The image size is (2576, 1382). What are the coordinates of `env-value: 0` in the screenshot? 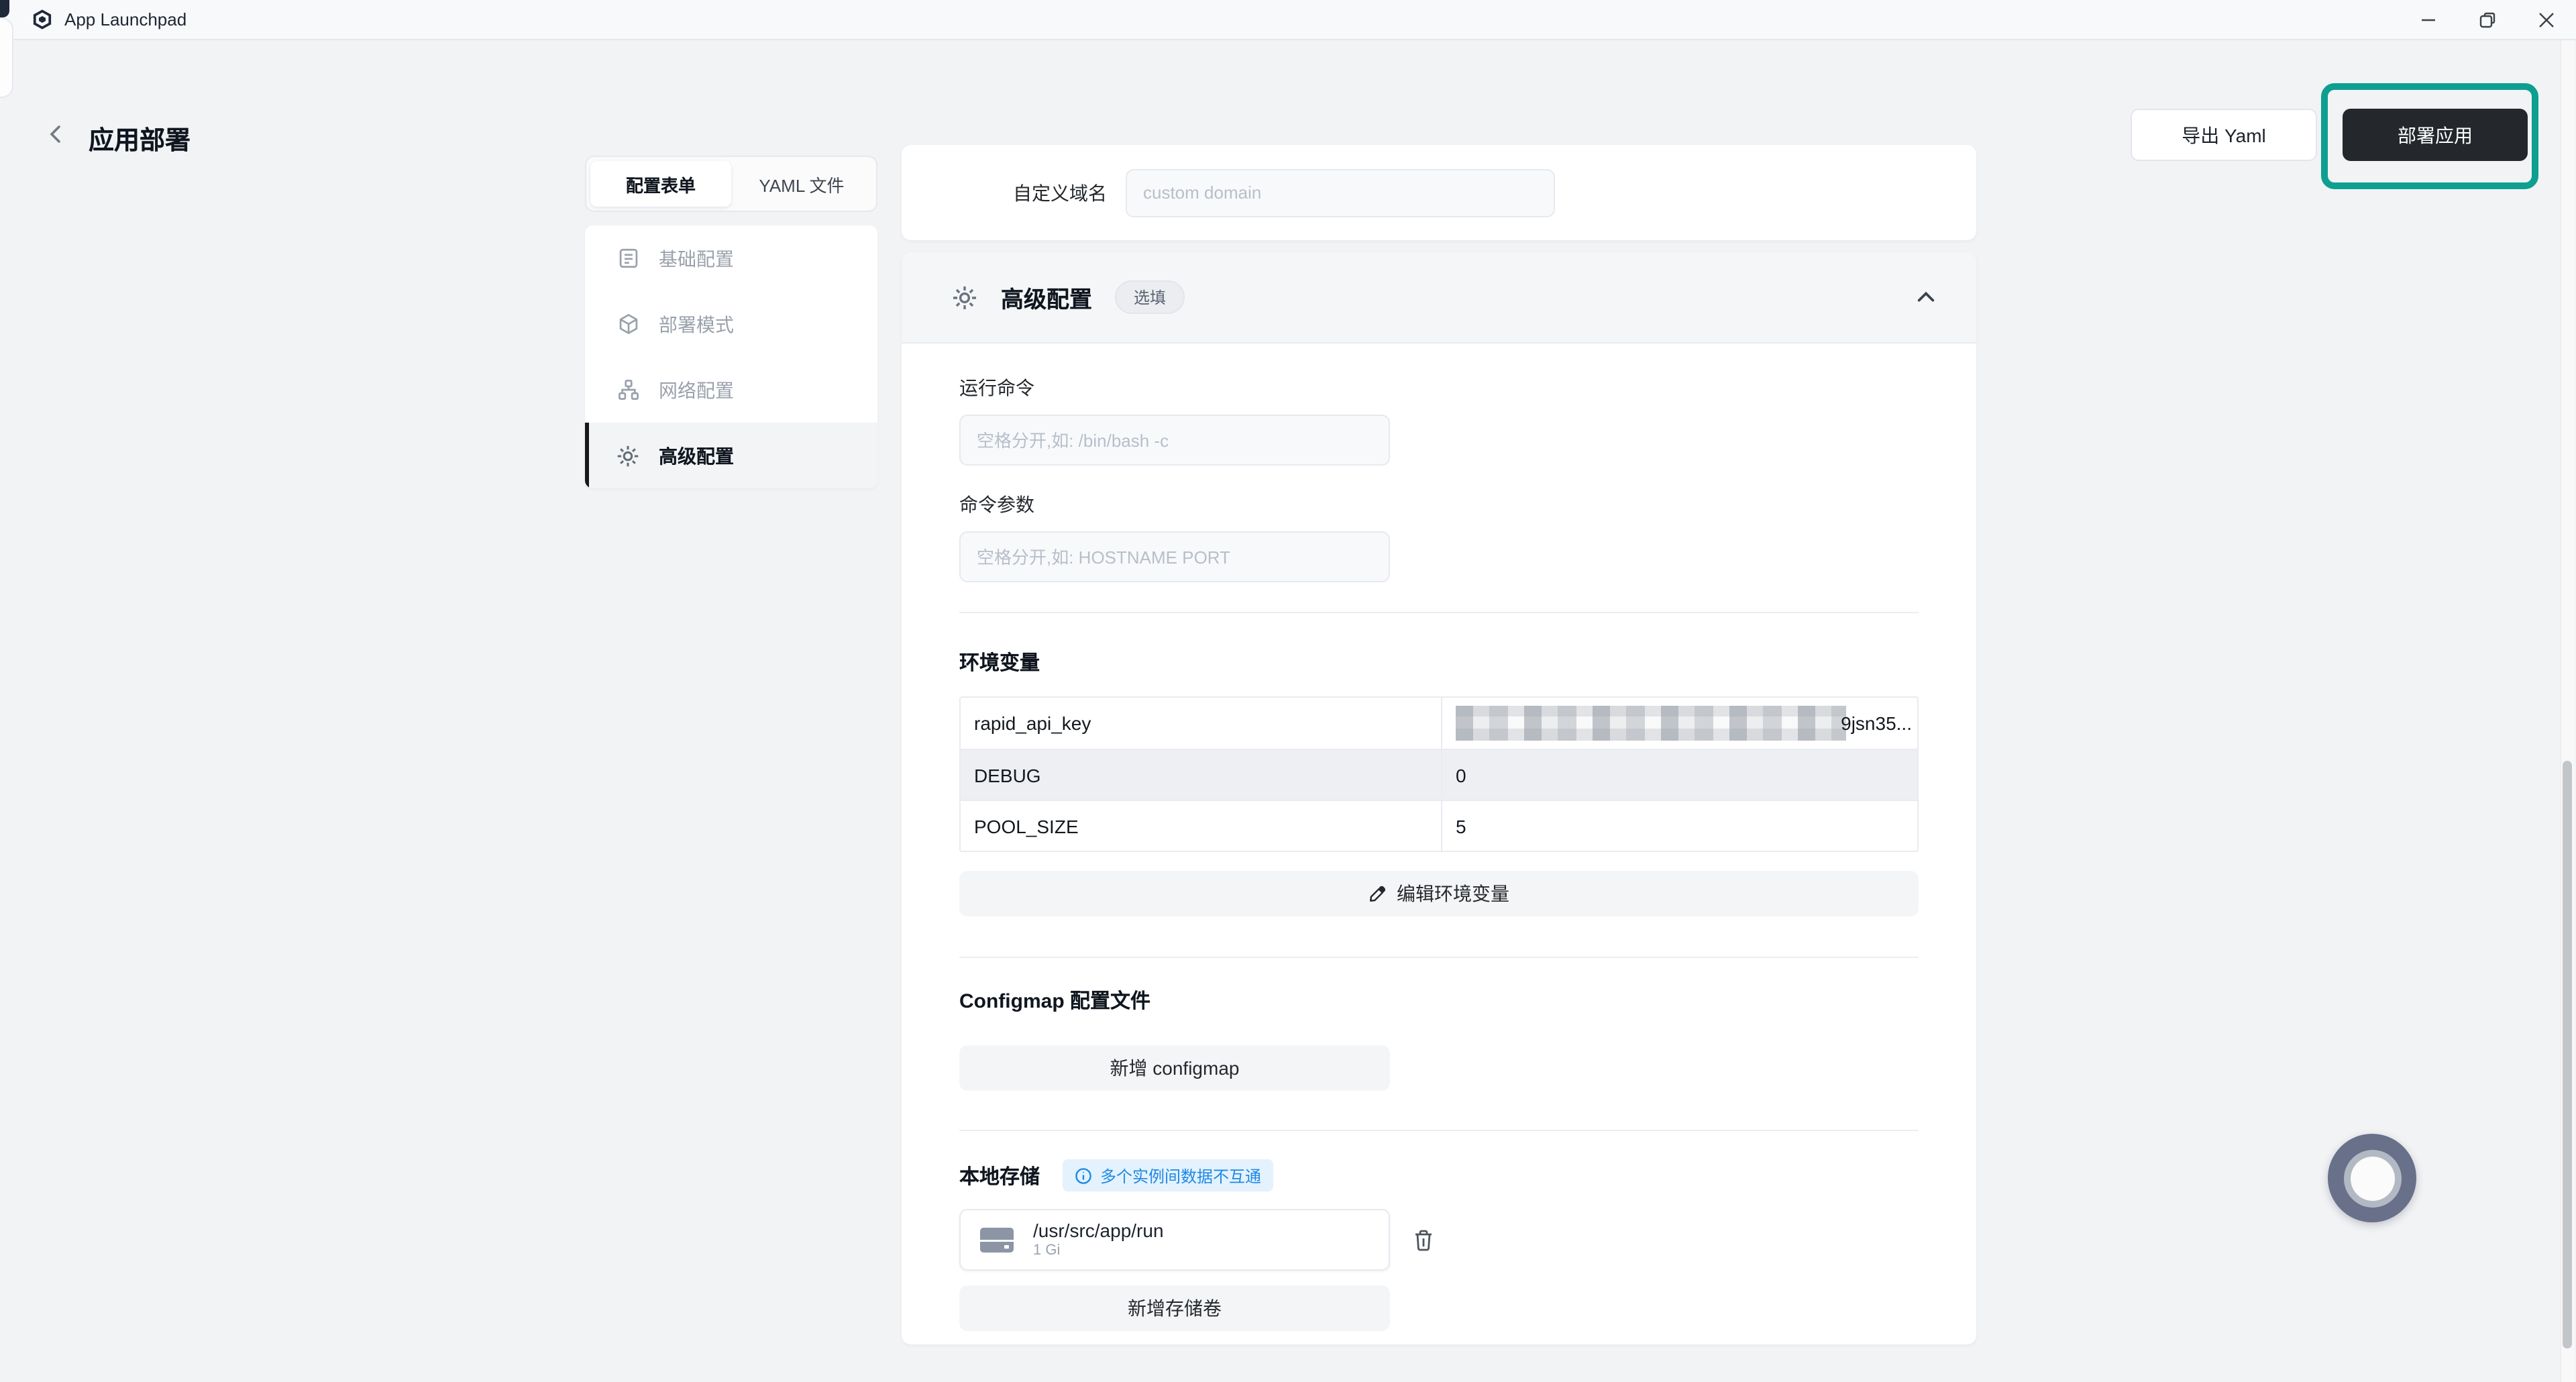 It's located at (1461, 775).